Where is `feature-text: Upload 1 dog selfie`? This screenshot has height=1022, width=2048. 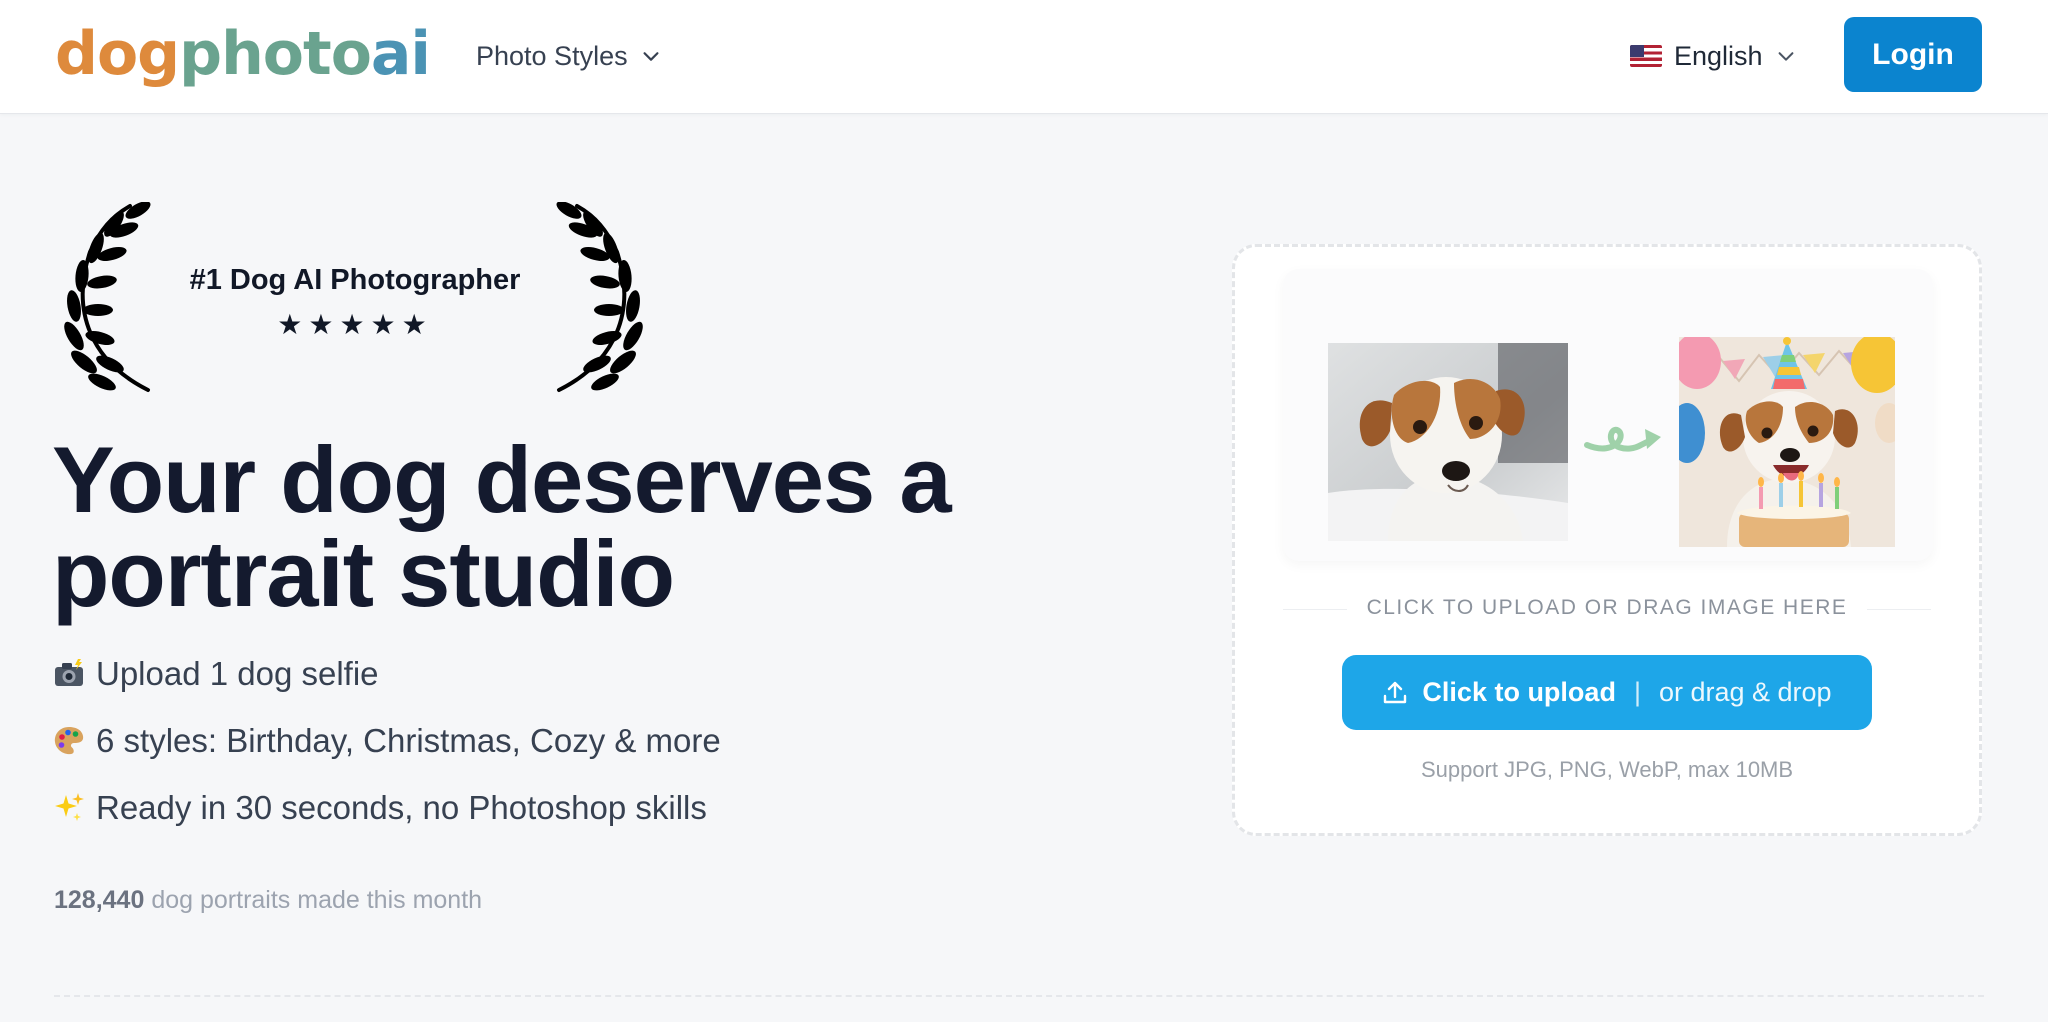
feature-text: Upload 1 dog selfie is located at coordinates (237, 673).